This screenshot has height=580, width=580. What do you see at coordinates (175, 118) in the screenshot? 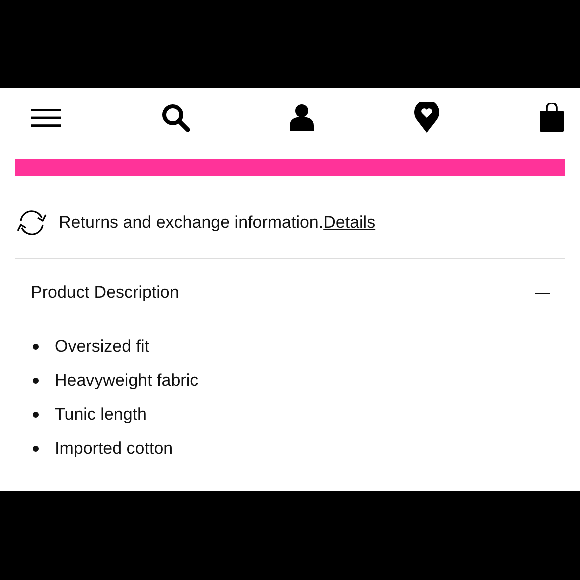
I see `search-icon` at bounding box center [175, 118].